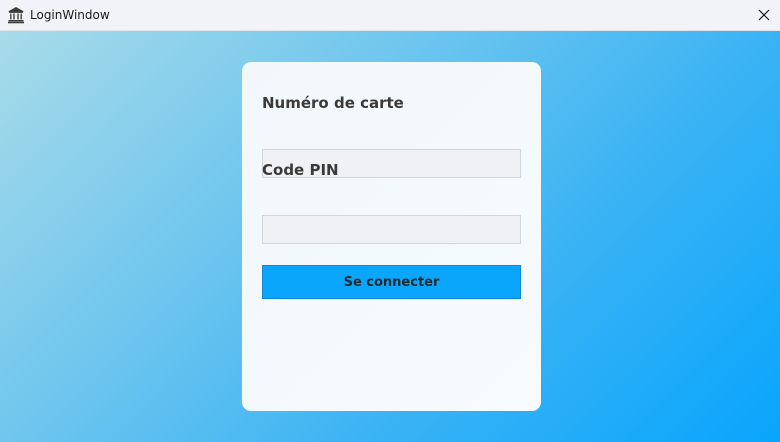 This screenshot has height=442, width=780. I want to click on title-bar: LoginWindow, so click(390, 15).